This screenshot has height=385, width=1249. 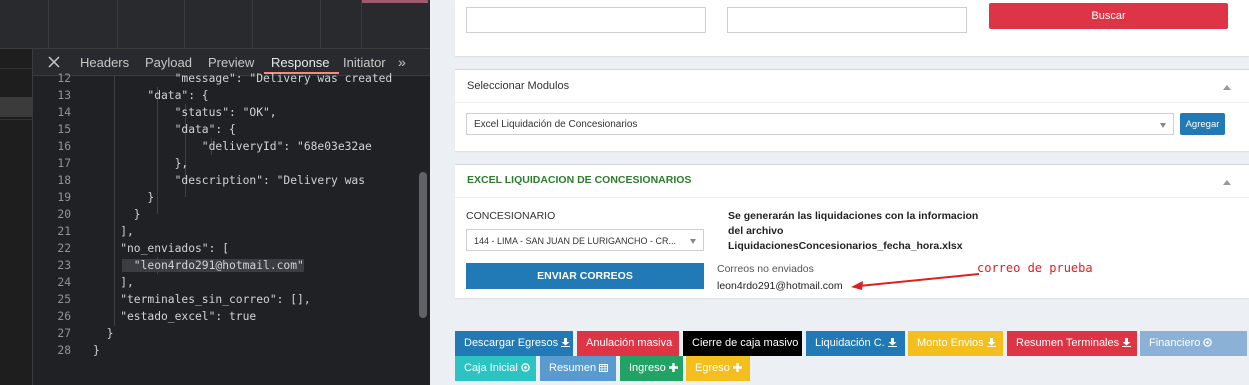 What do you see at coordinates (556, 124) in the screenshot?
I see `module-select-value: Excel Liquidación de Concesionarios` at bounding box center [556, 124].